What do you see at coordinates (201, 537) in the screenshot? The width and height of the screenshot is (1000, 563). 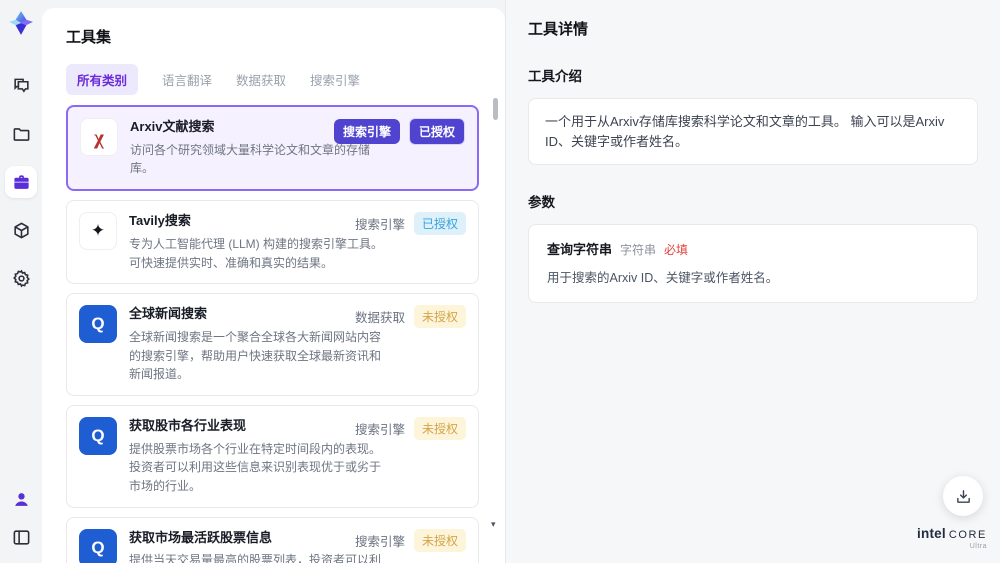 I see `tool-title: 获取市场最活跃股票信息` at bounding box center [201, 537].